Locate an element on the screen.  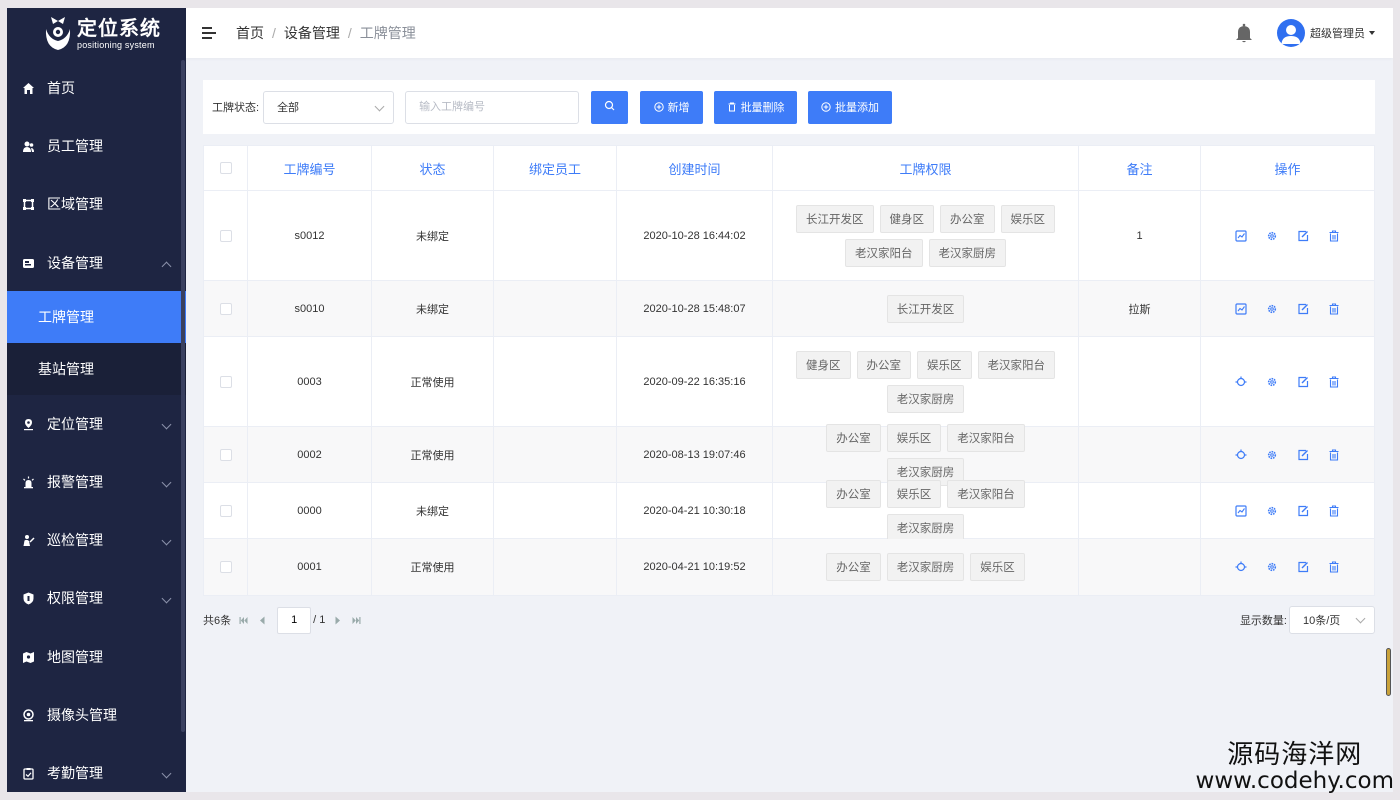
status-select-value: 全部 is located at coordinates (288, 108).